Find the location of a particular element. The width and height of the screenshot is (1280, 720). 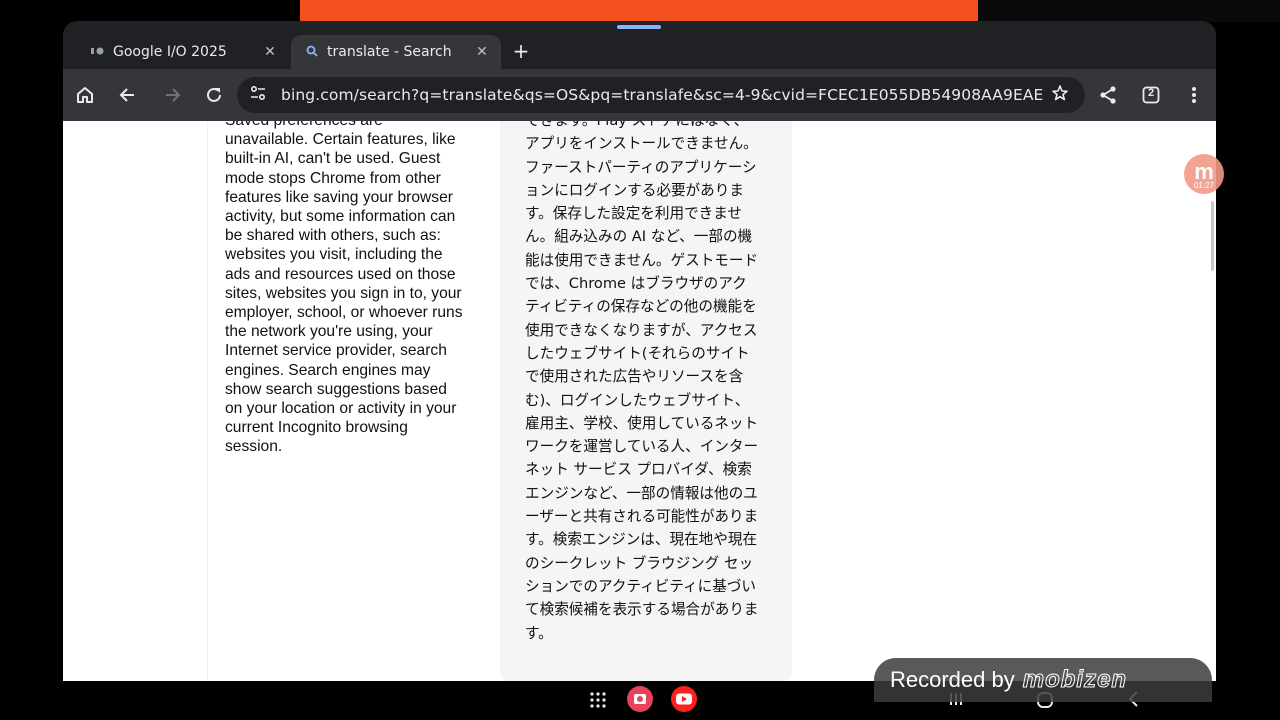

page-scrollbar is located at coordinates (1212, 236).